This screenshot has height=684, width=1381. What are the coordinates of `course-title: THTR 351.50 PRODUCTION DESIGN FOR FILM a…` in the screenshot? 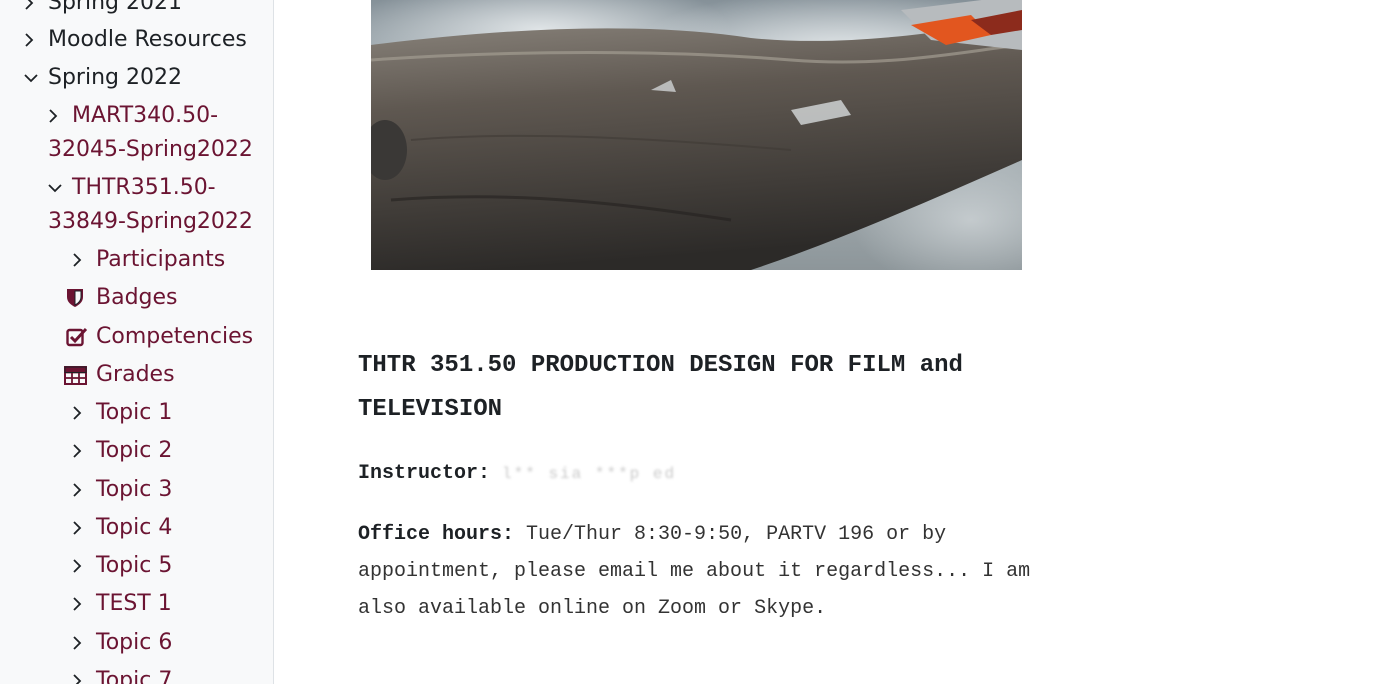 It's located at (660, 387).